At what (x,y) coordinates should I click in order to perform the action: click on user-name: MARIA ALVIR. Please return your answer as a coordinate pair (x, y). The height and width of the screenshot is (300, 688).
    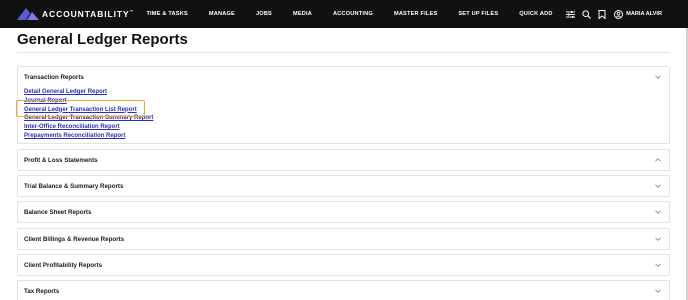
    Looking at the image, I should click on (644, 14).